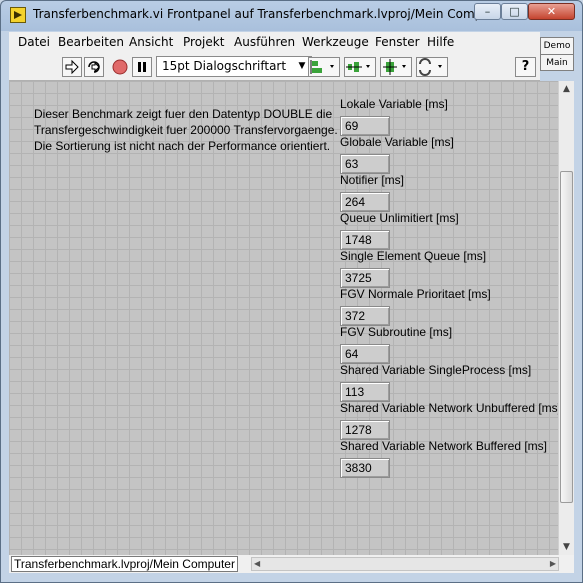  What do you see at coordinates (557, 63) in the screenshot?
I see `vi-icon-bottom-text: Main` at bounding box center [557, 63].